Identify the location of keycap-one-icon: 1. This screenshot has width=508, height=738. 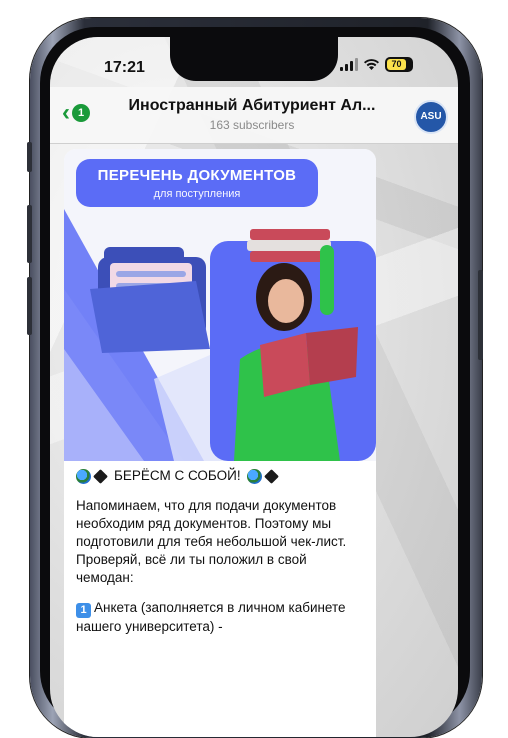
(83, 610).